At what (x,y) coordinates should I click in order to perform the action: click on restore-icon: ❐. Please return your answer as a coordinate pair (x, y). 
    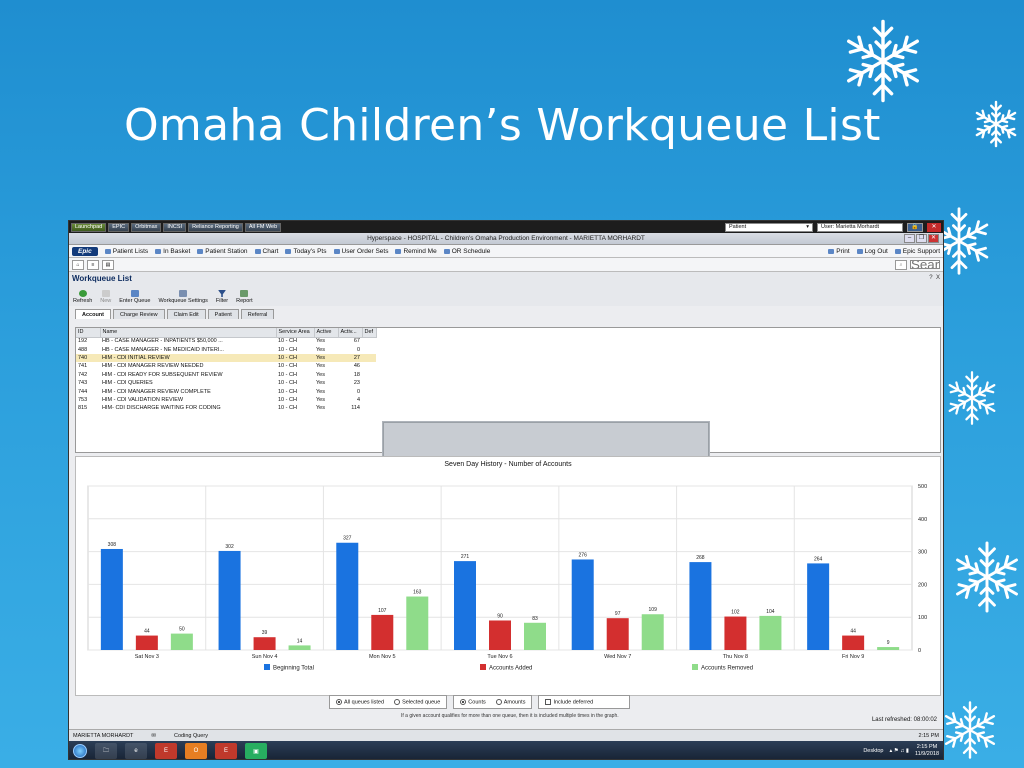
    Looking at the image, I should click on (921, 238).